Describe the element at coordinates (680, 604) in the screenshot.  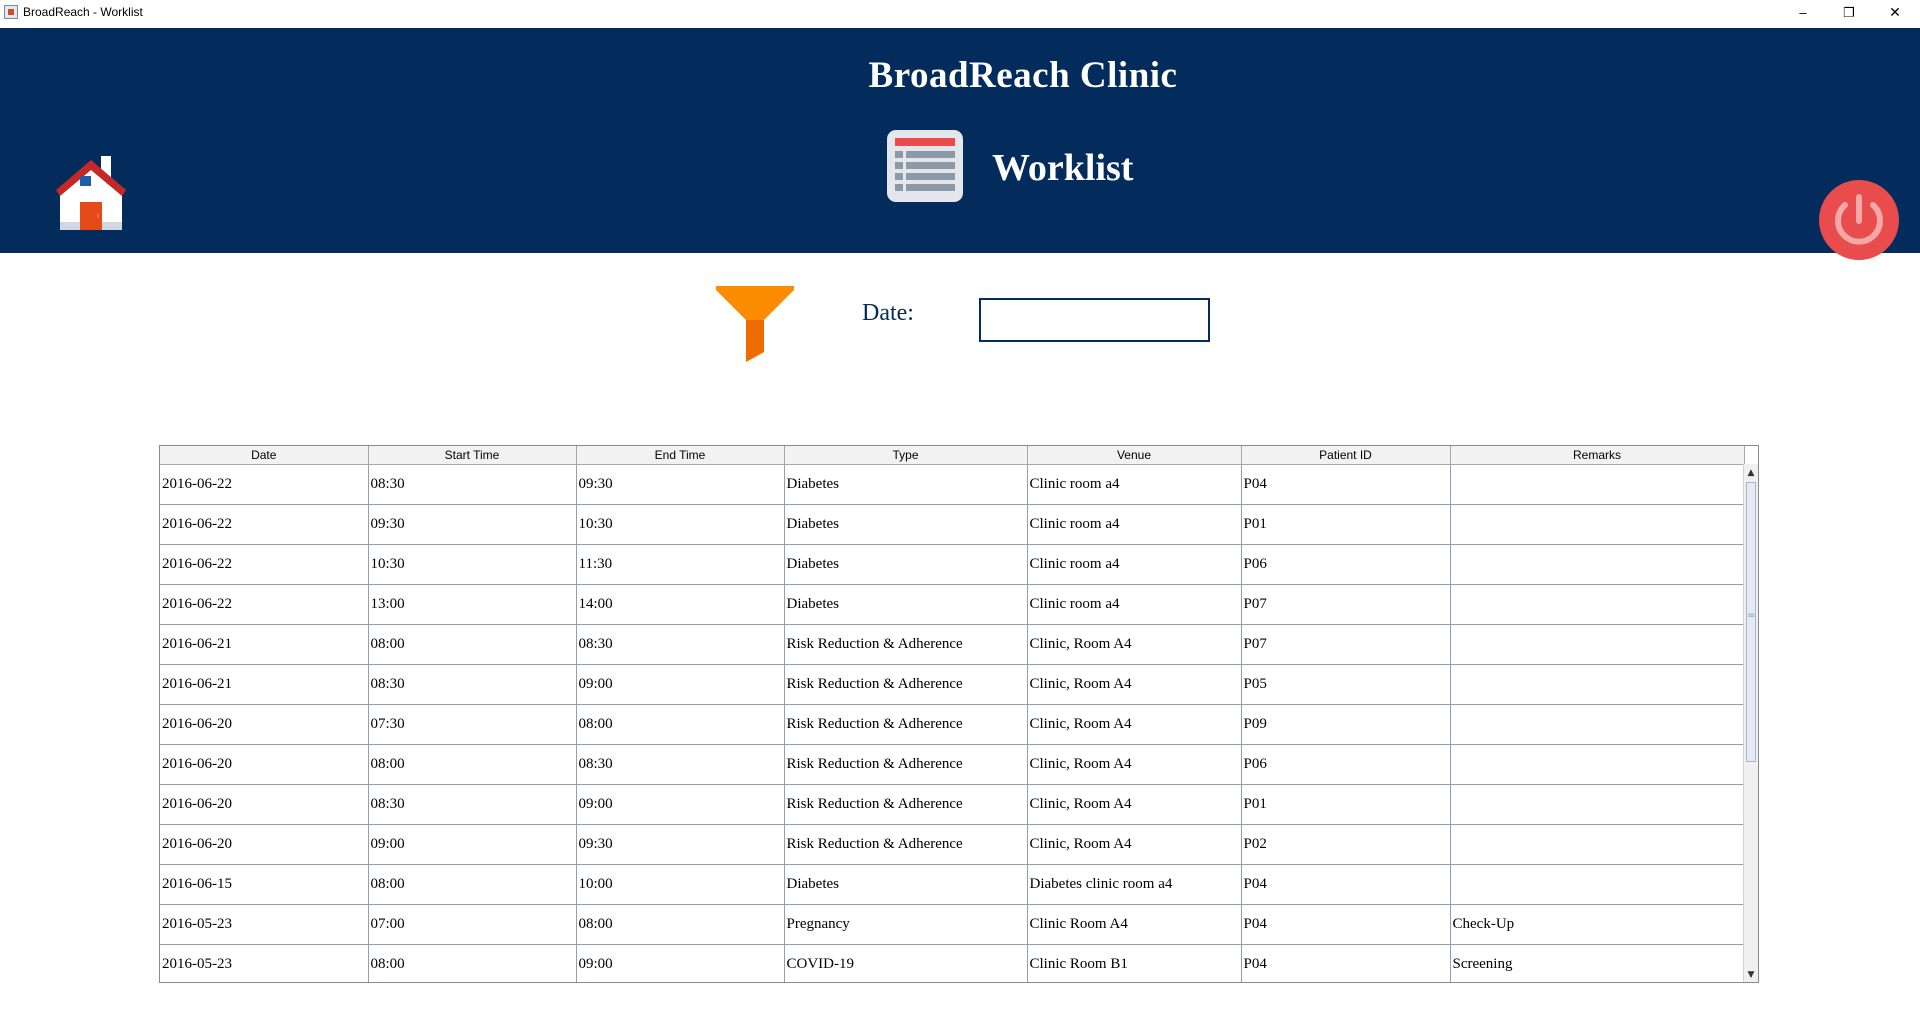
I see `cell-end-time: 14:00` at that location.